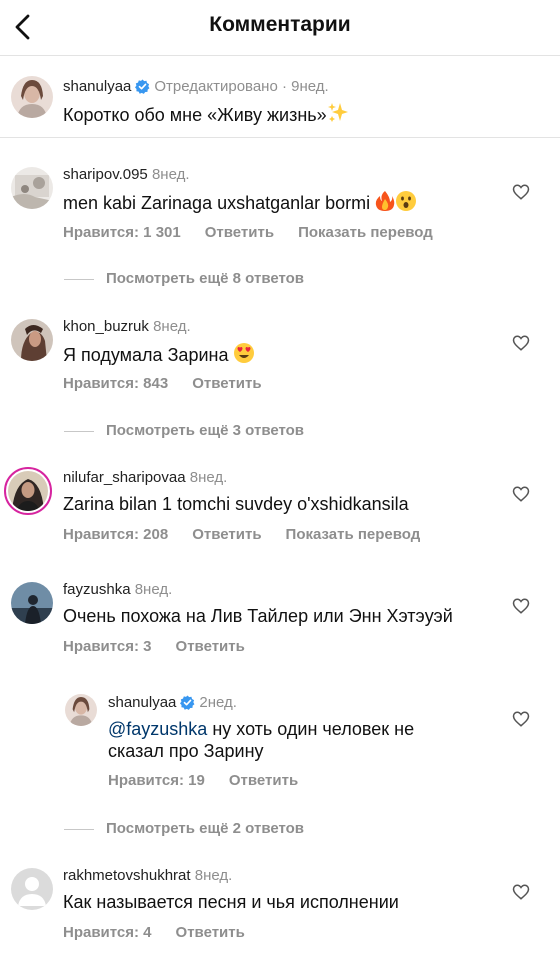  What do you see at coordinates (146, 355) in the screenshot?
I see `comment-text: Я подумала Зарина` at bounding box center [146, 355].